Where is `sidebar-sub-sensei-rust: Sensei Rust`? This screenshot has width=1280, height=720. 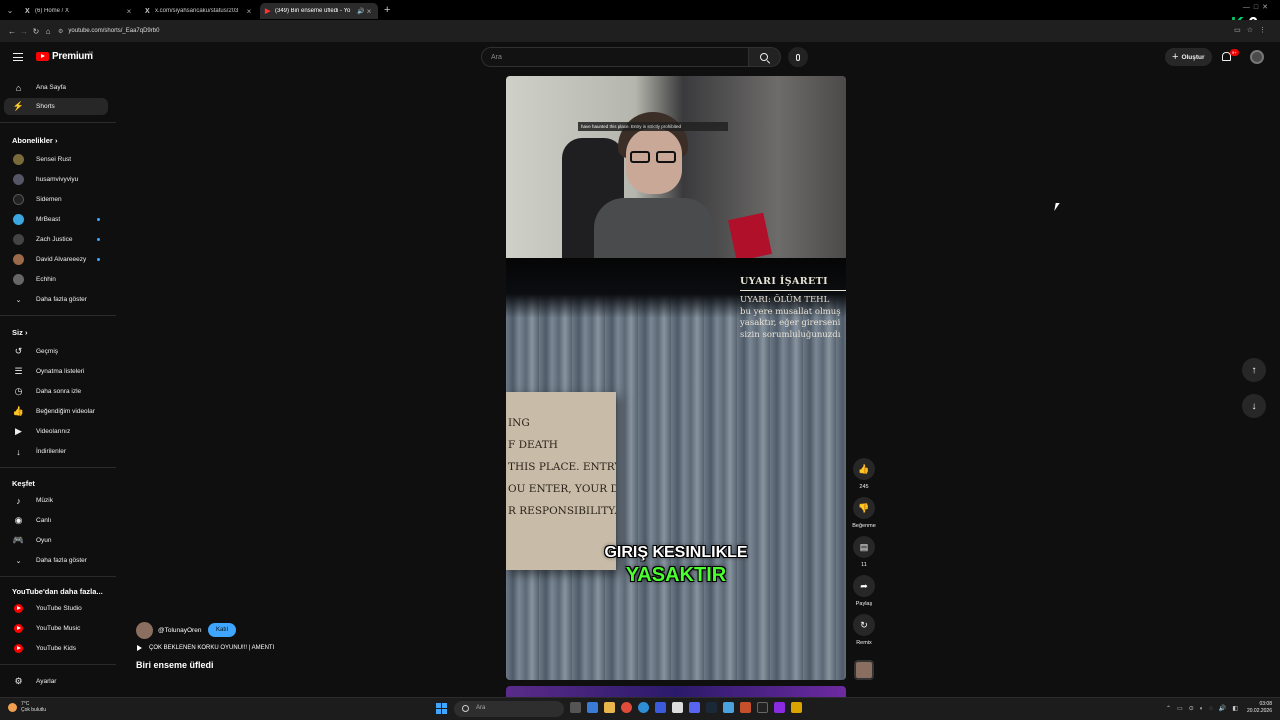 sidebar-sub-sensei-rust: Sensei Rust is located at coordinates (56, 159).